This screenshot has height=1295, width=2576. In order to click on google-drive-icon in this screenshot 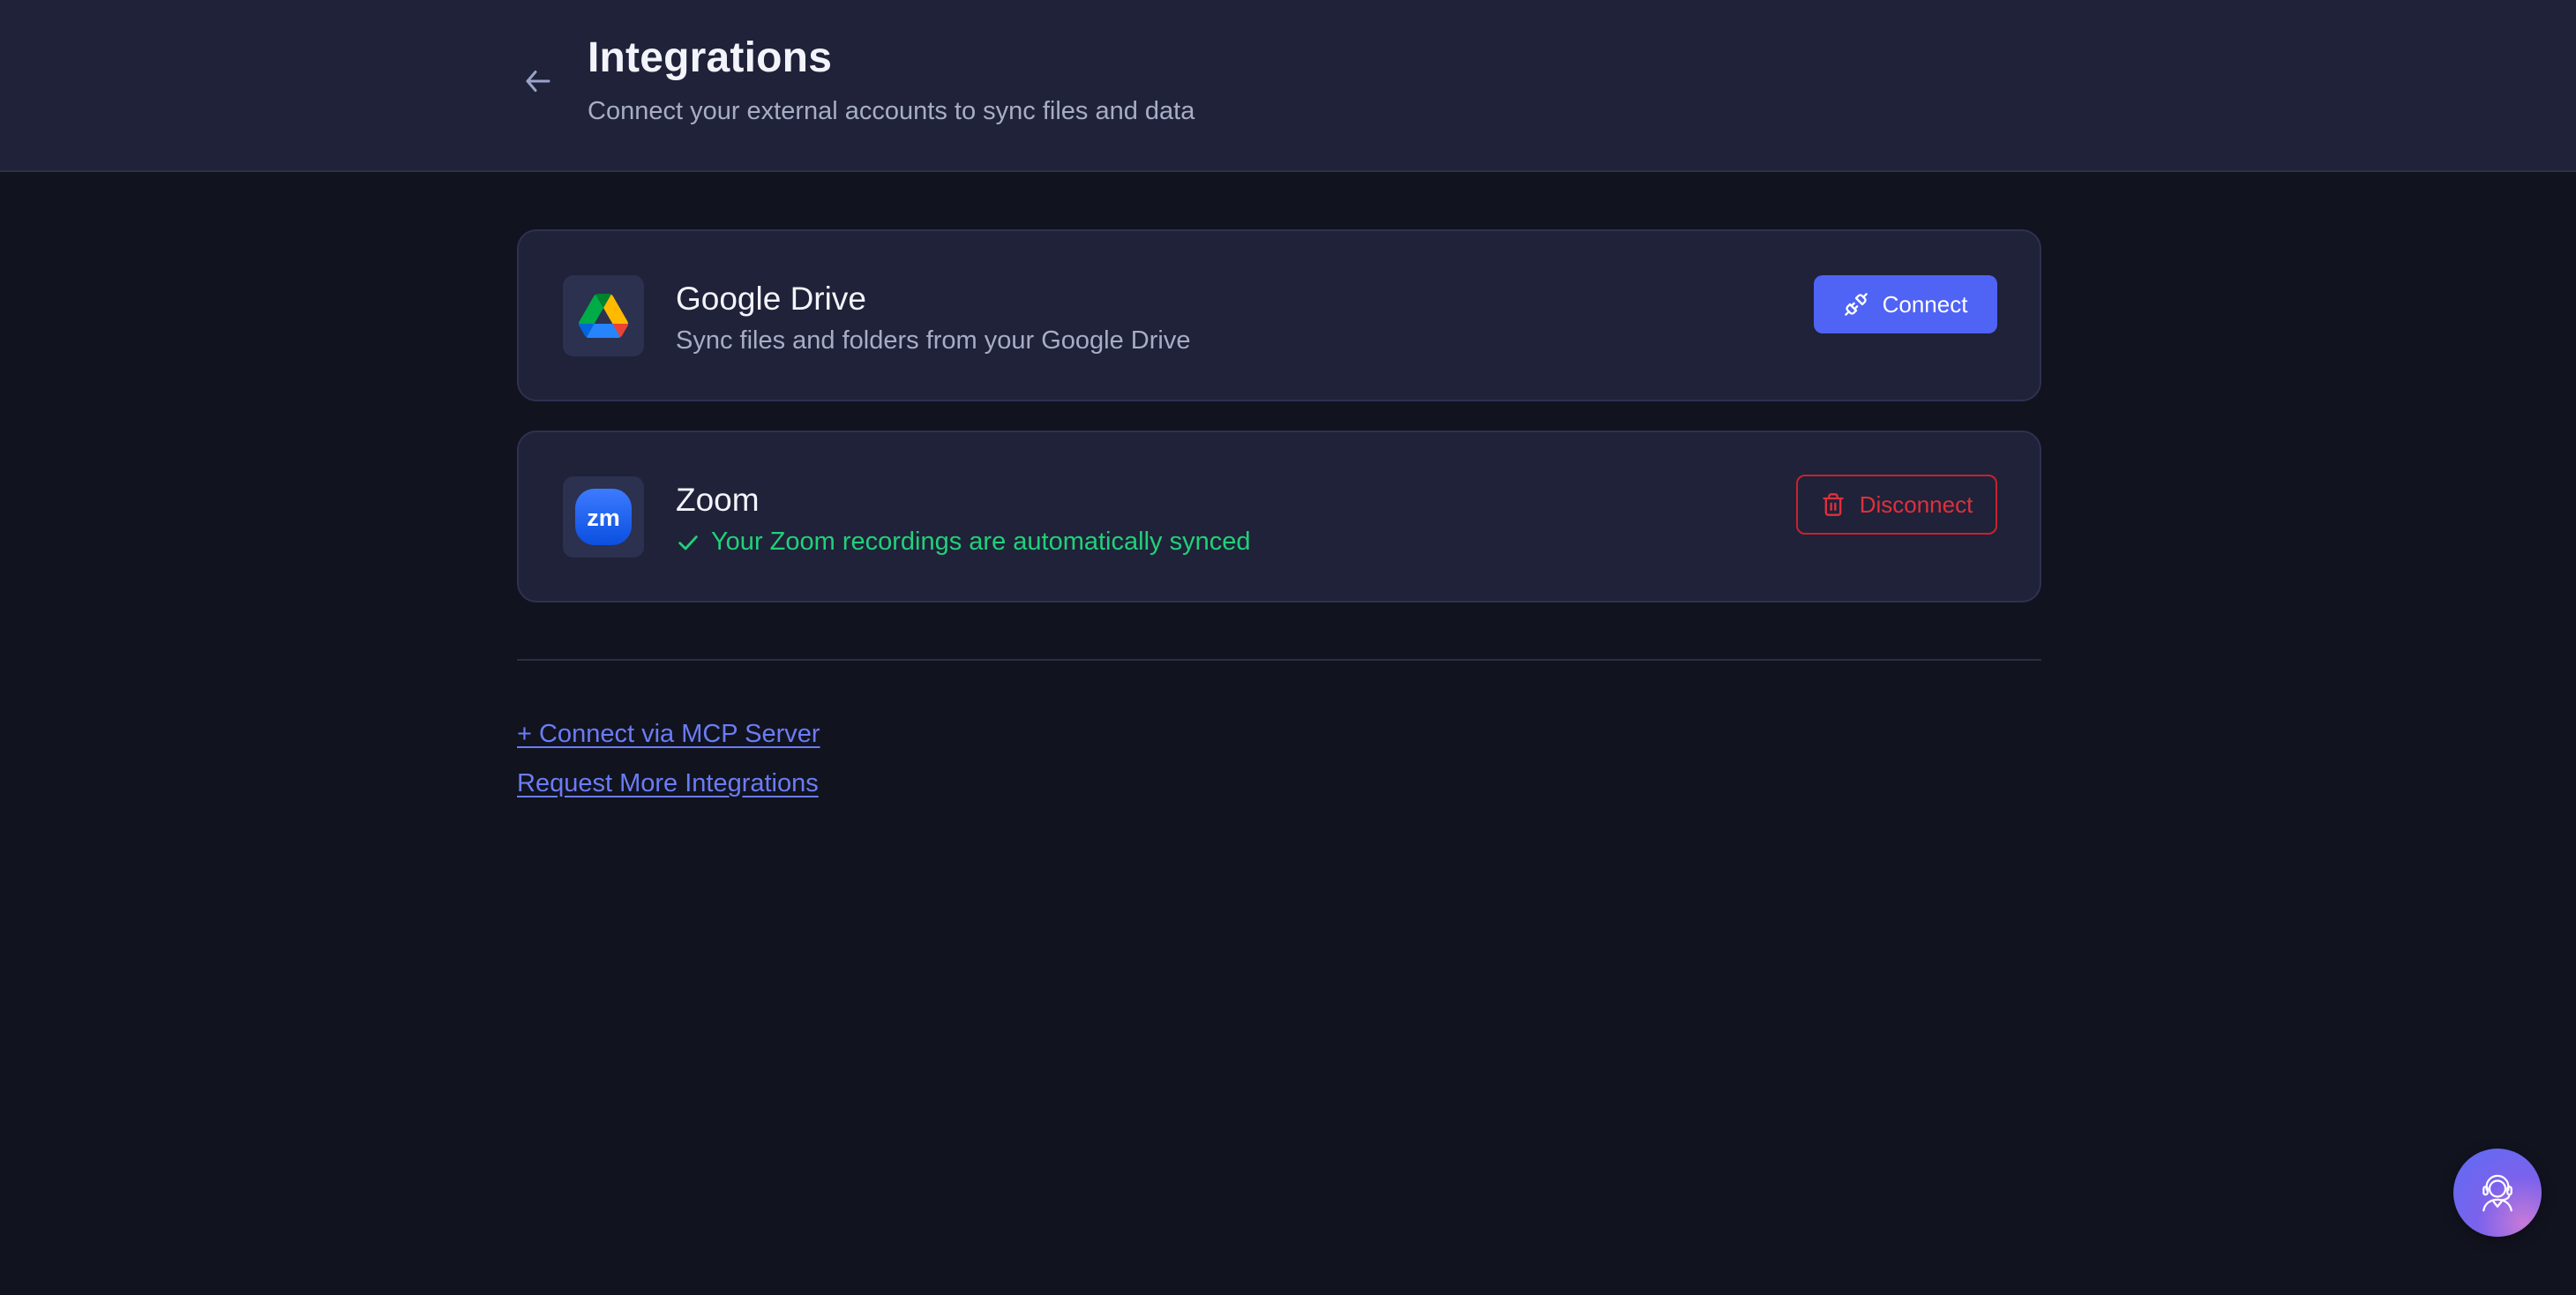, I will do `click(603, 316)`.